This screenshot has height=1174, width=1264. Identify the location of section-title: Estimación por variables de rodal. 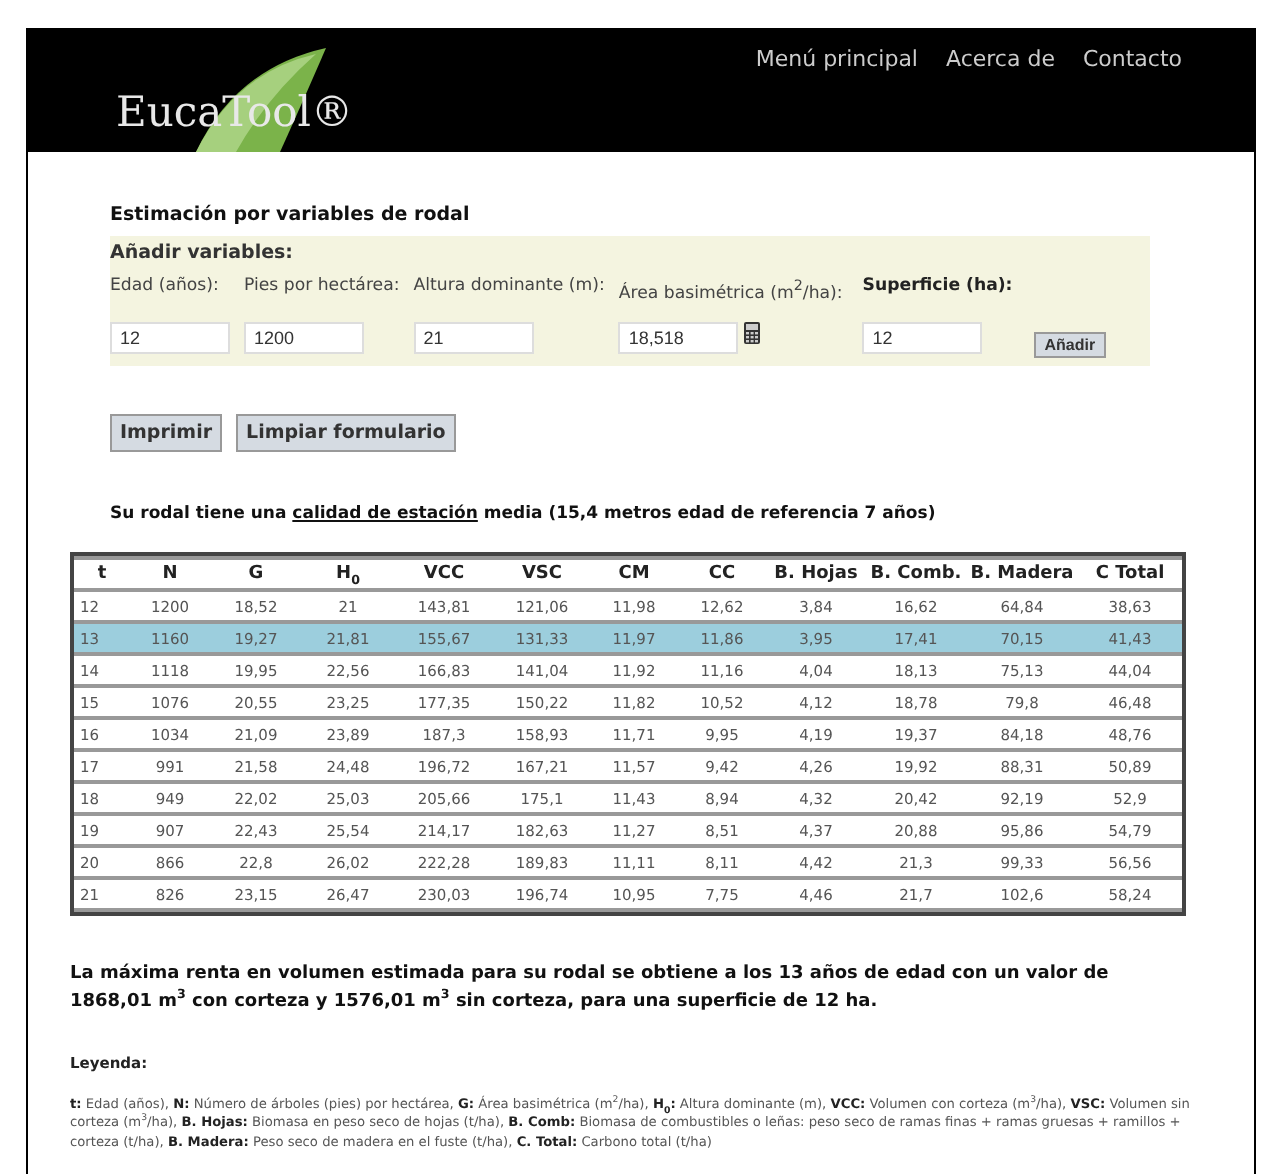
(291, 215).